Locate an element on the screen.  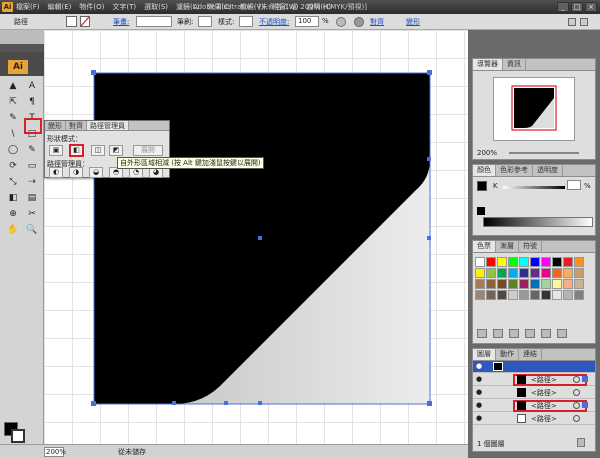
rotate-tool-icon: ⟳ is located at coordinates (13, 166).